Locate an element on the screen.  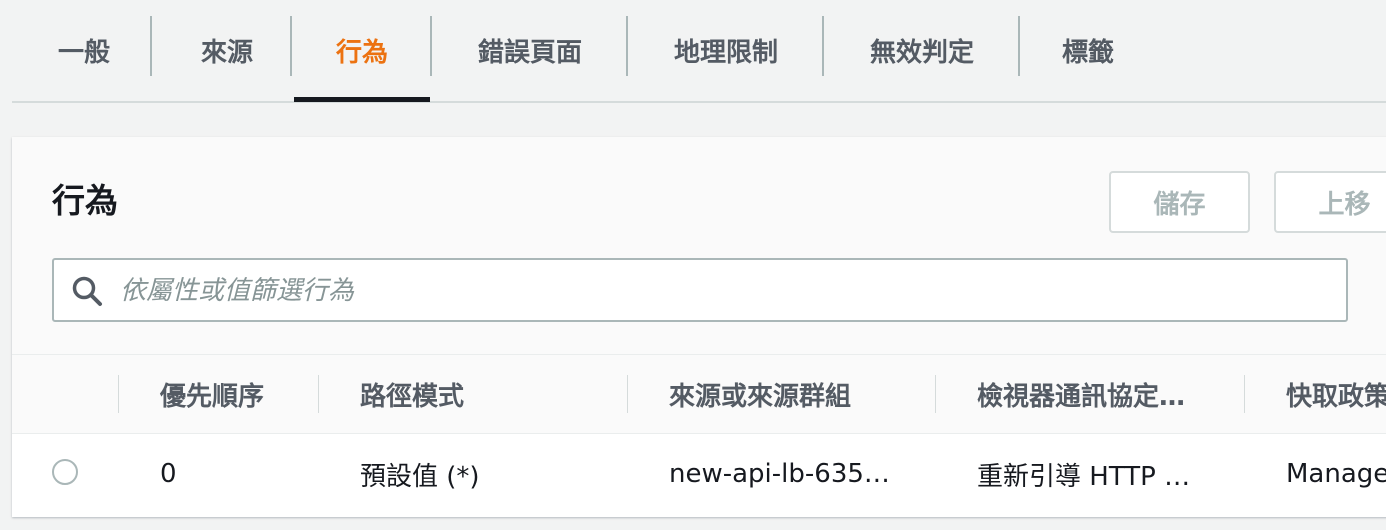
search-input: 依屬性或值篩選行為 is located at coordinates (700, 290).